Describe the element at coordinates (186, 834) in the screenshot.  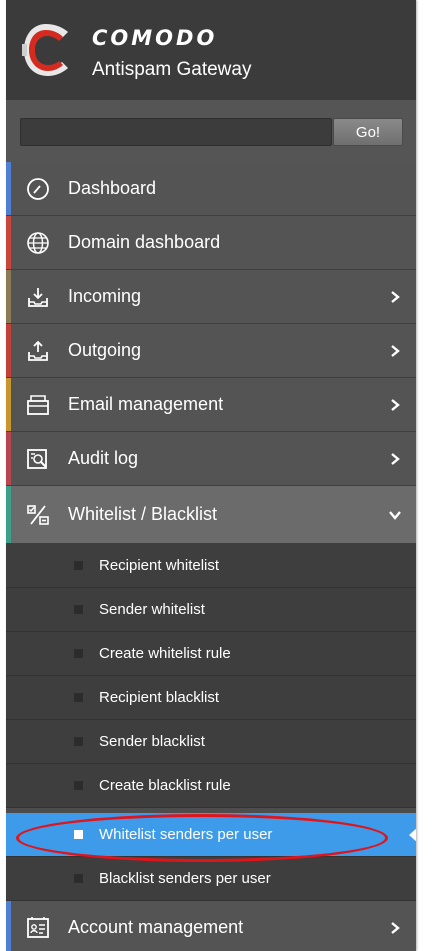
I see `sub-item-label: Whitelist senders per user` at that location.